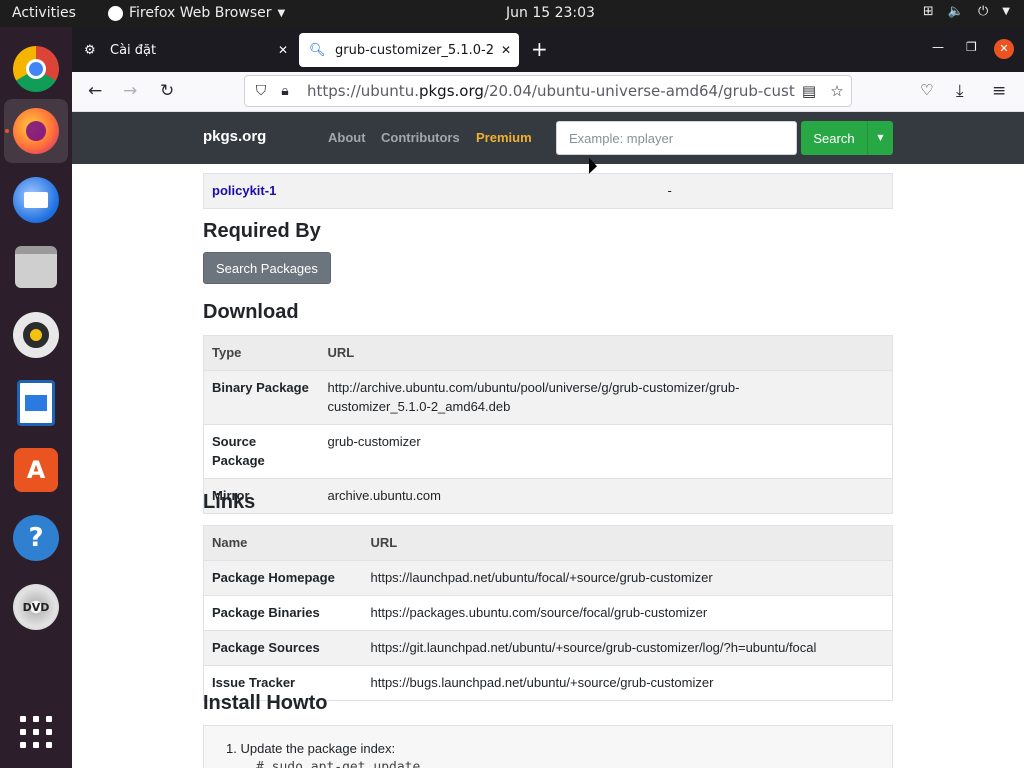 The image size is (1024, 768). I want to click on table-cell: Package Binaries, so click(283, 613).